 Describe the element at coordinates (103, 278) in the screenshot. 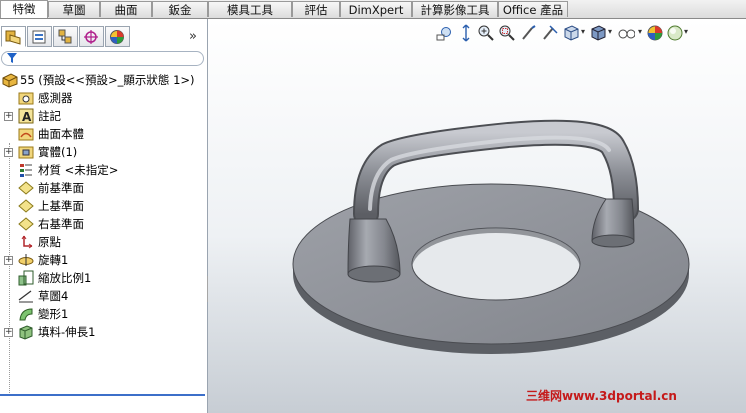

I see `tree-item-scale1: 縮放比例1` at that location.